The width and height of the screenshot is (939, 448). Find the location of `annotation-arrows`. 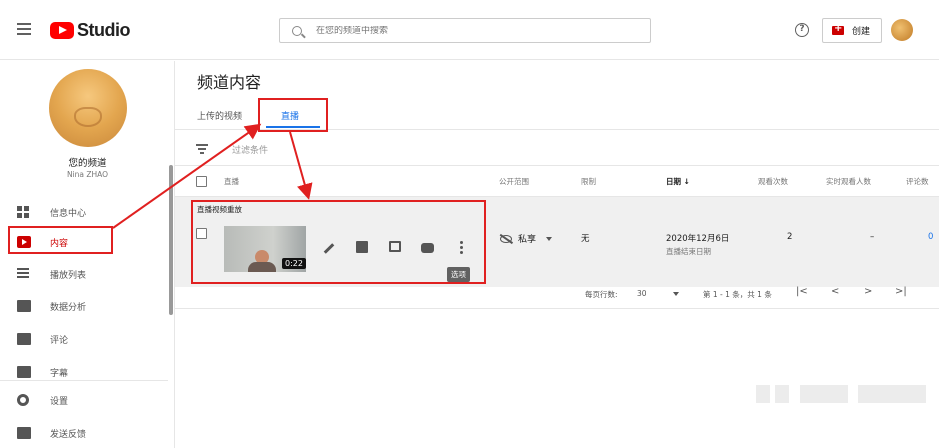

annotation-arrows is located at coordinates (212, 176).